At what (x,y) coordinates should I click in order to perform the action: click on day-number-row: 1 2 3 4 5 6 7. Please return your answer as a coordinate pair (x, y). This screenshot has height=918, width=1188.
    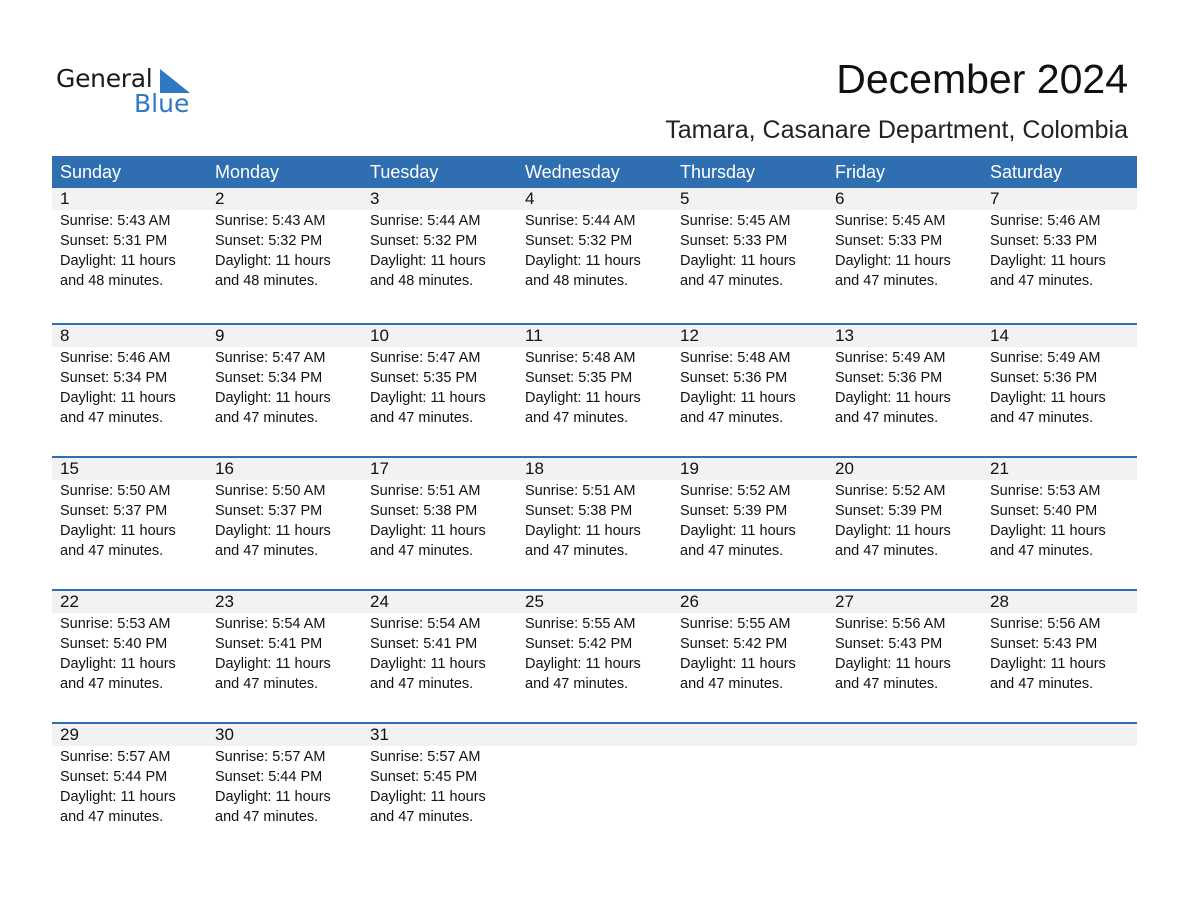
    Looking at the image, I should click on (594, 199).